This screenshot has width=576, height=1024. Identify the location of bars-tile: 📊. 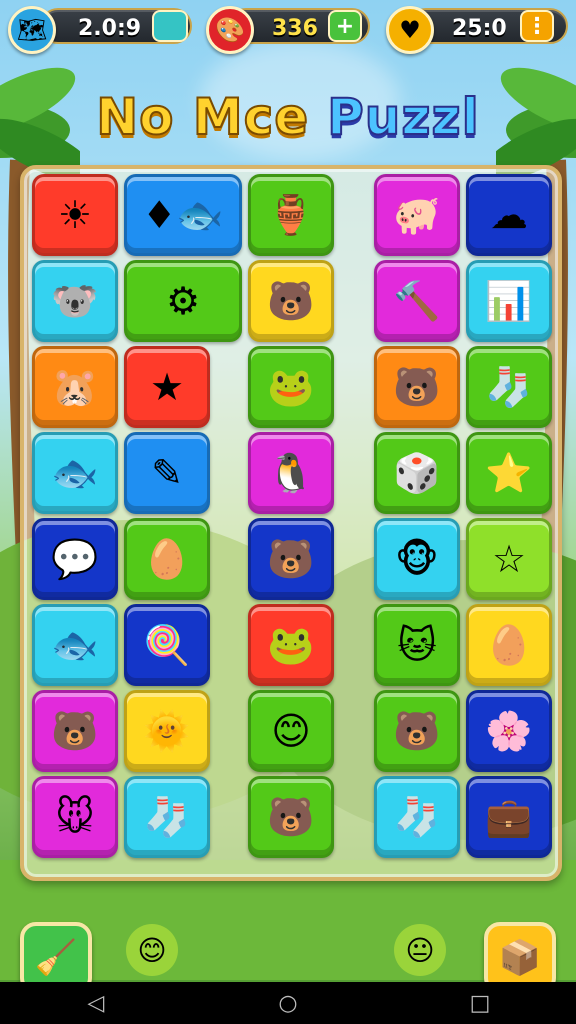
(509, 301).